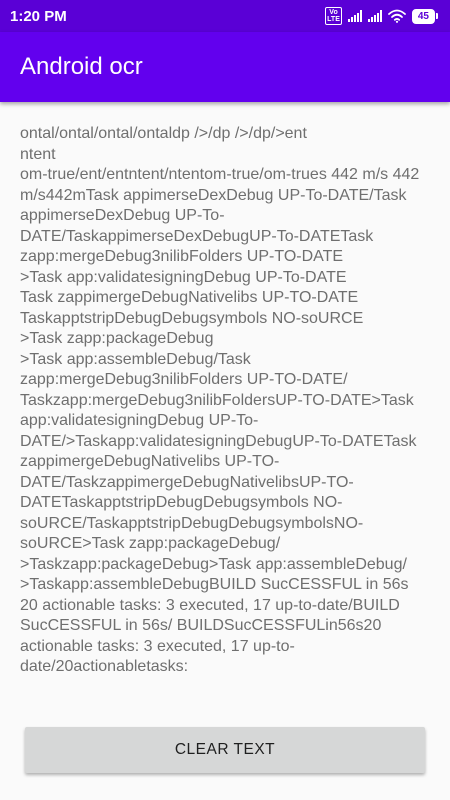 Image resolution: width=450 pixels, height=800 pixels. What do you see at coordinates (38, 16) in the screenshot?
I see `status-time: 1:20 PM` at bounding box center [38, 16].